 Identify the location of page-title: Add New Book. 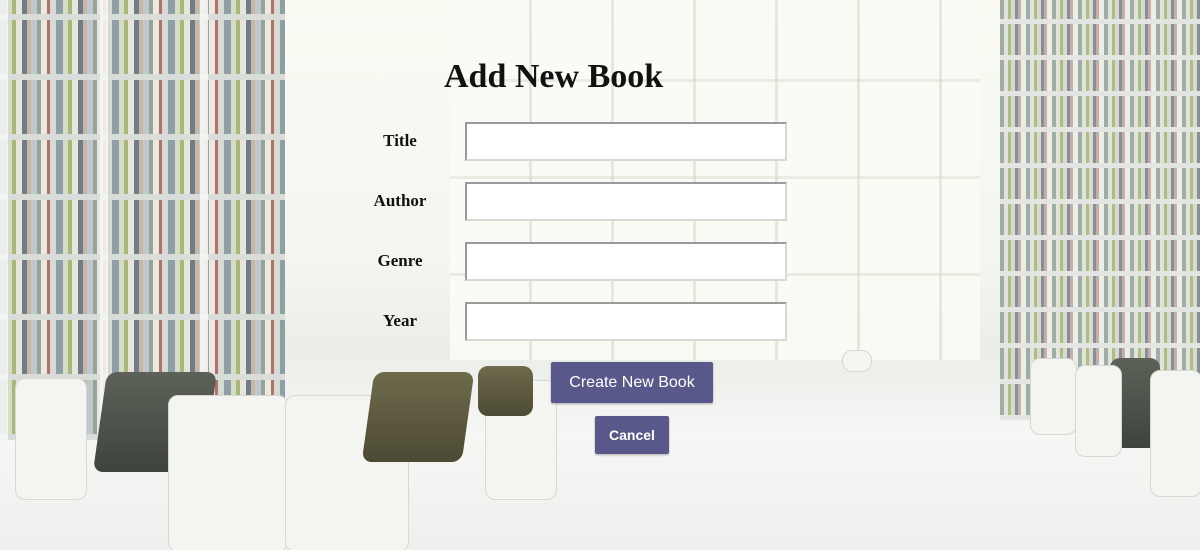
(554, 76).